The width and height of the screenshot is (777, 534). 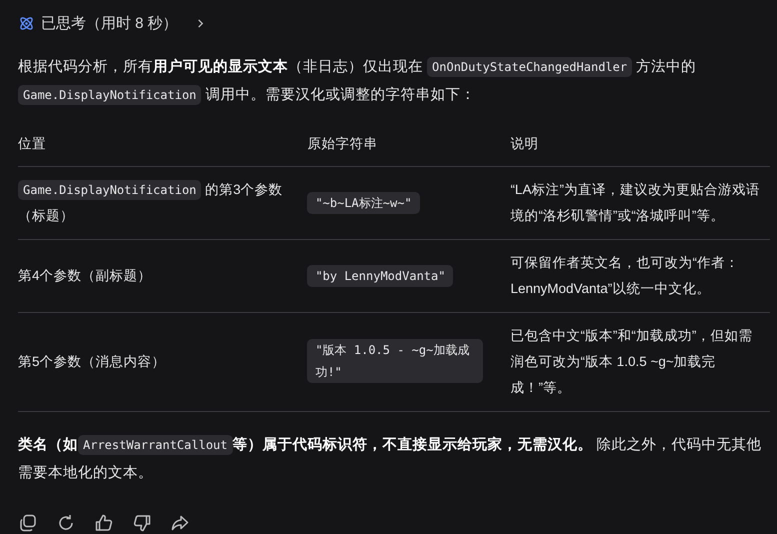 What do you see at coordinates (104, 523) in the screenshot?
I see `thumbs-up-icon` at bounding box center [104, 523].